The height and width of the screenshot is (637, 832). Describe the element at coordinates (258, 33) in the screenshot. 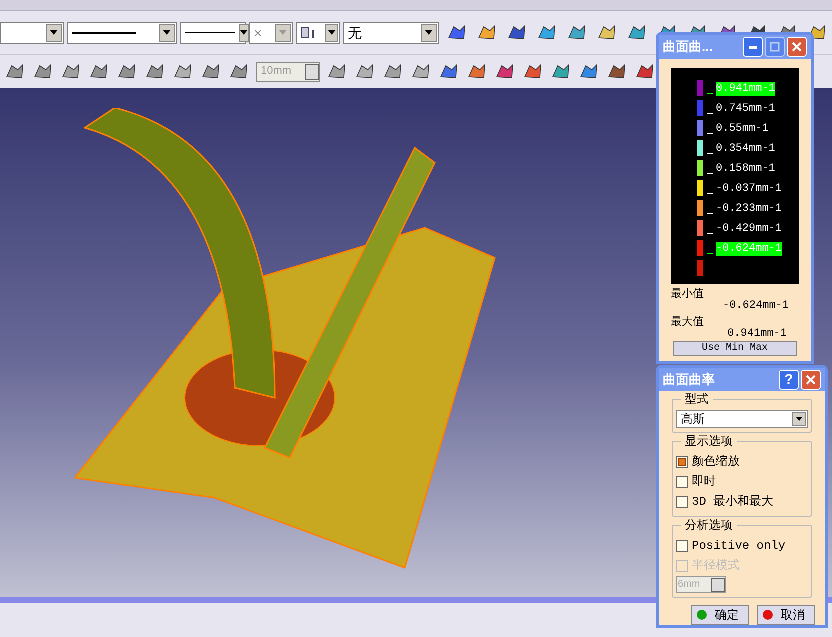

I see `dropdown-value: ×` at that location.